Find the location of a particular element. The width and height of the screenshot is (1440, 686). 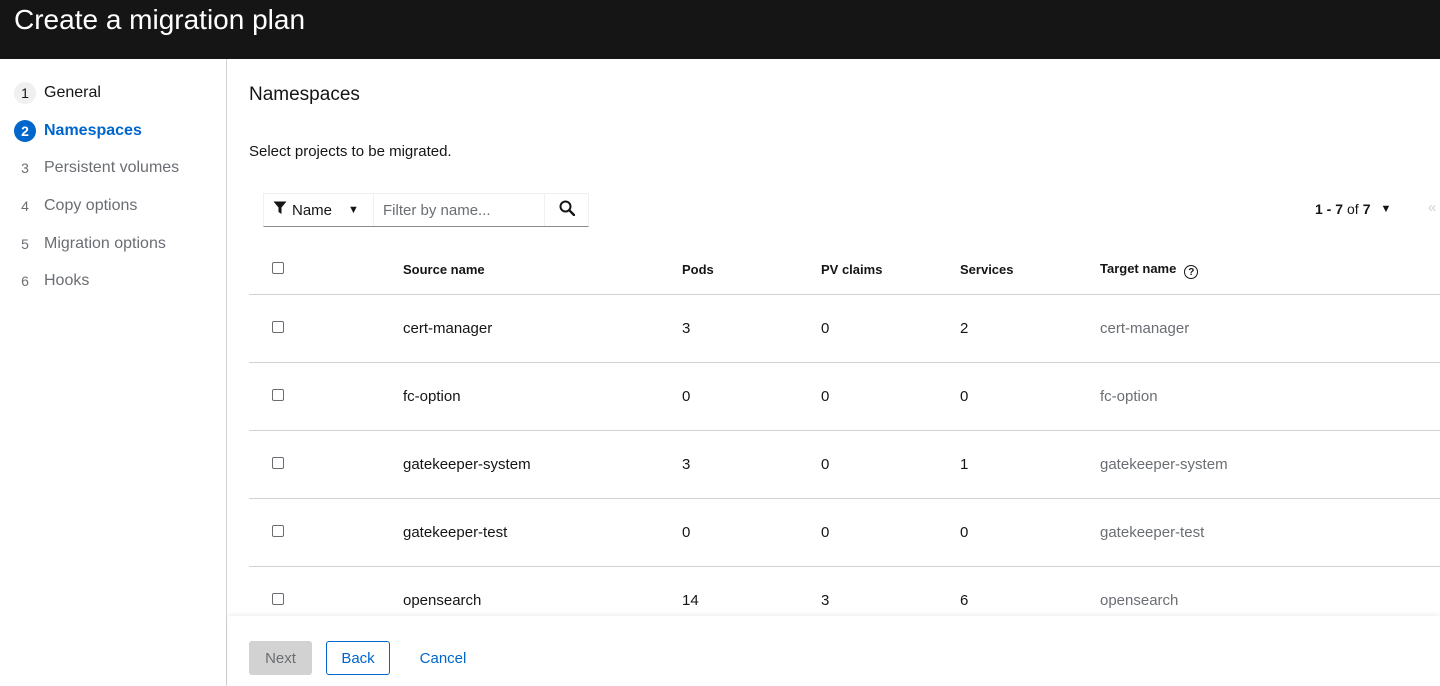

services-cell: 2 is located at coordinates (1030, 328).